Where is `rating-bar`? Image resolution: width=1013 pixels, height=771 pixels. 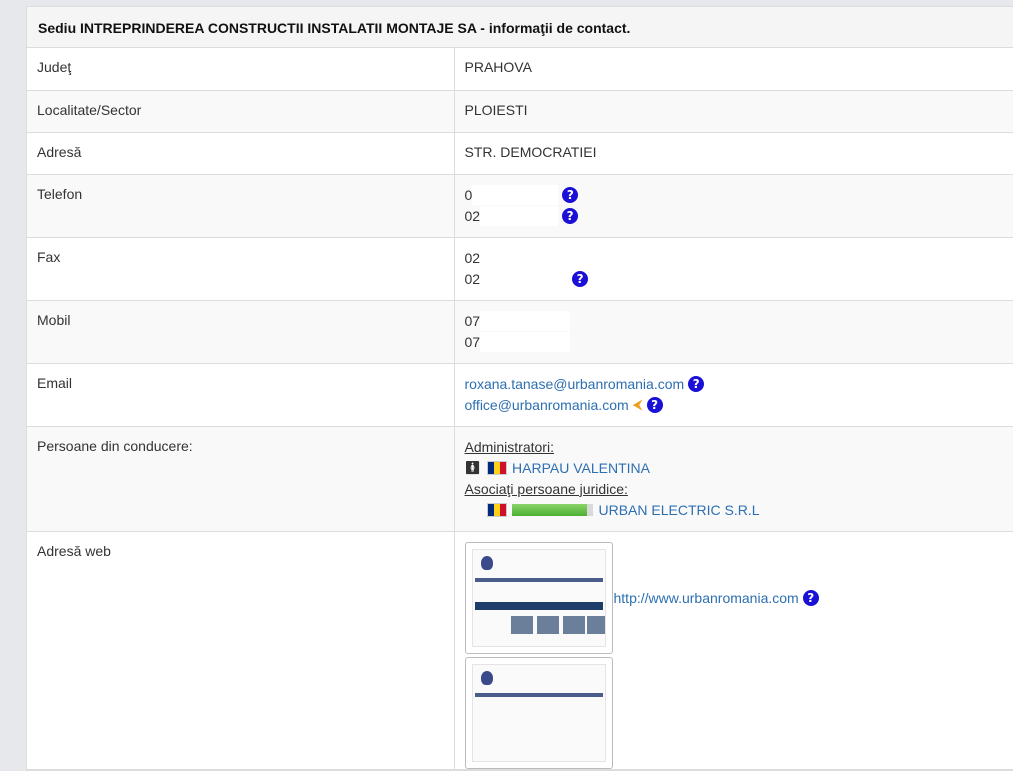
rating-bar is located at coordinates (552, 510).